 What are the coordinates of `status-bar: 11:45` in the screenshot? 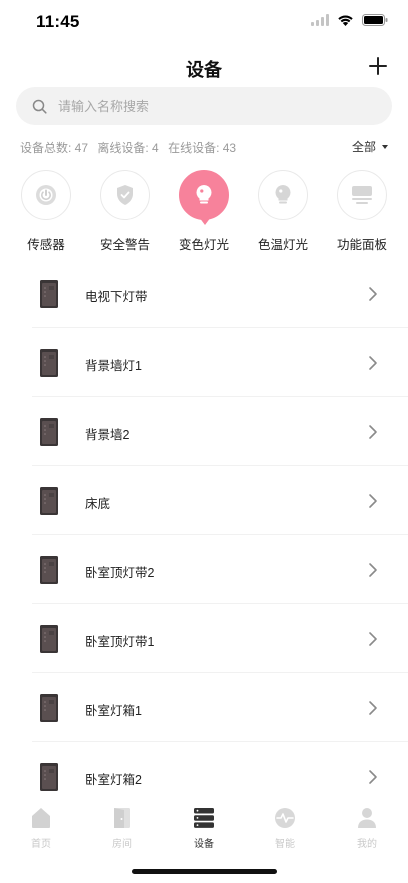 It's located at (204, 22).